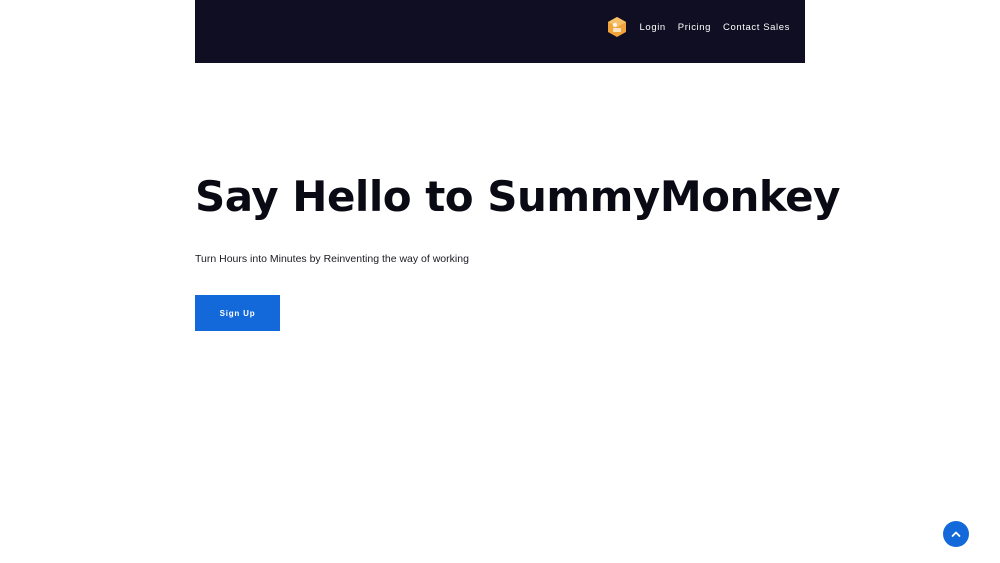  Describe the element at coordinates (694, 27) in the screenshot. I see `nav-link-pricing: Pricing` at that location.